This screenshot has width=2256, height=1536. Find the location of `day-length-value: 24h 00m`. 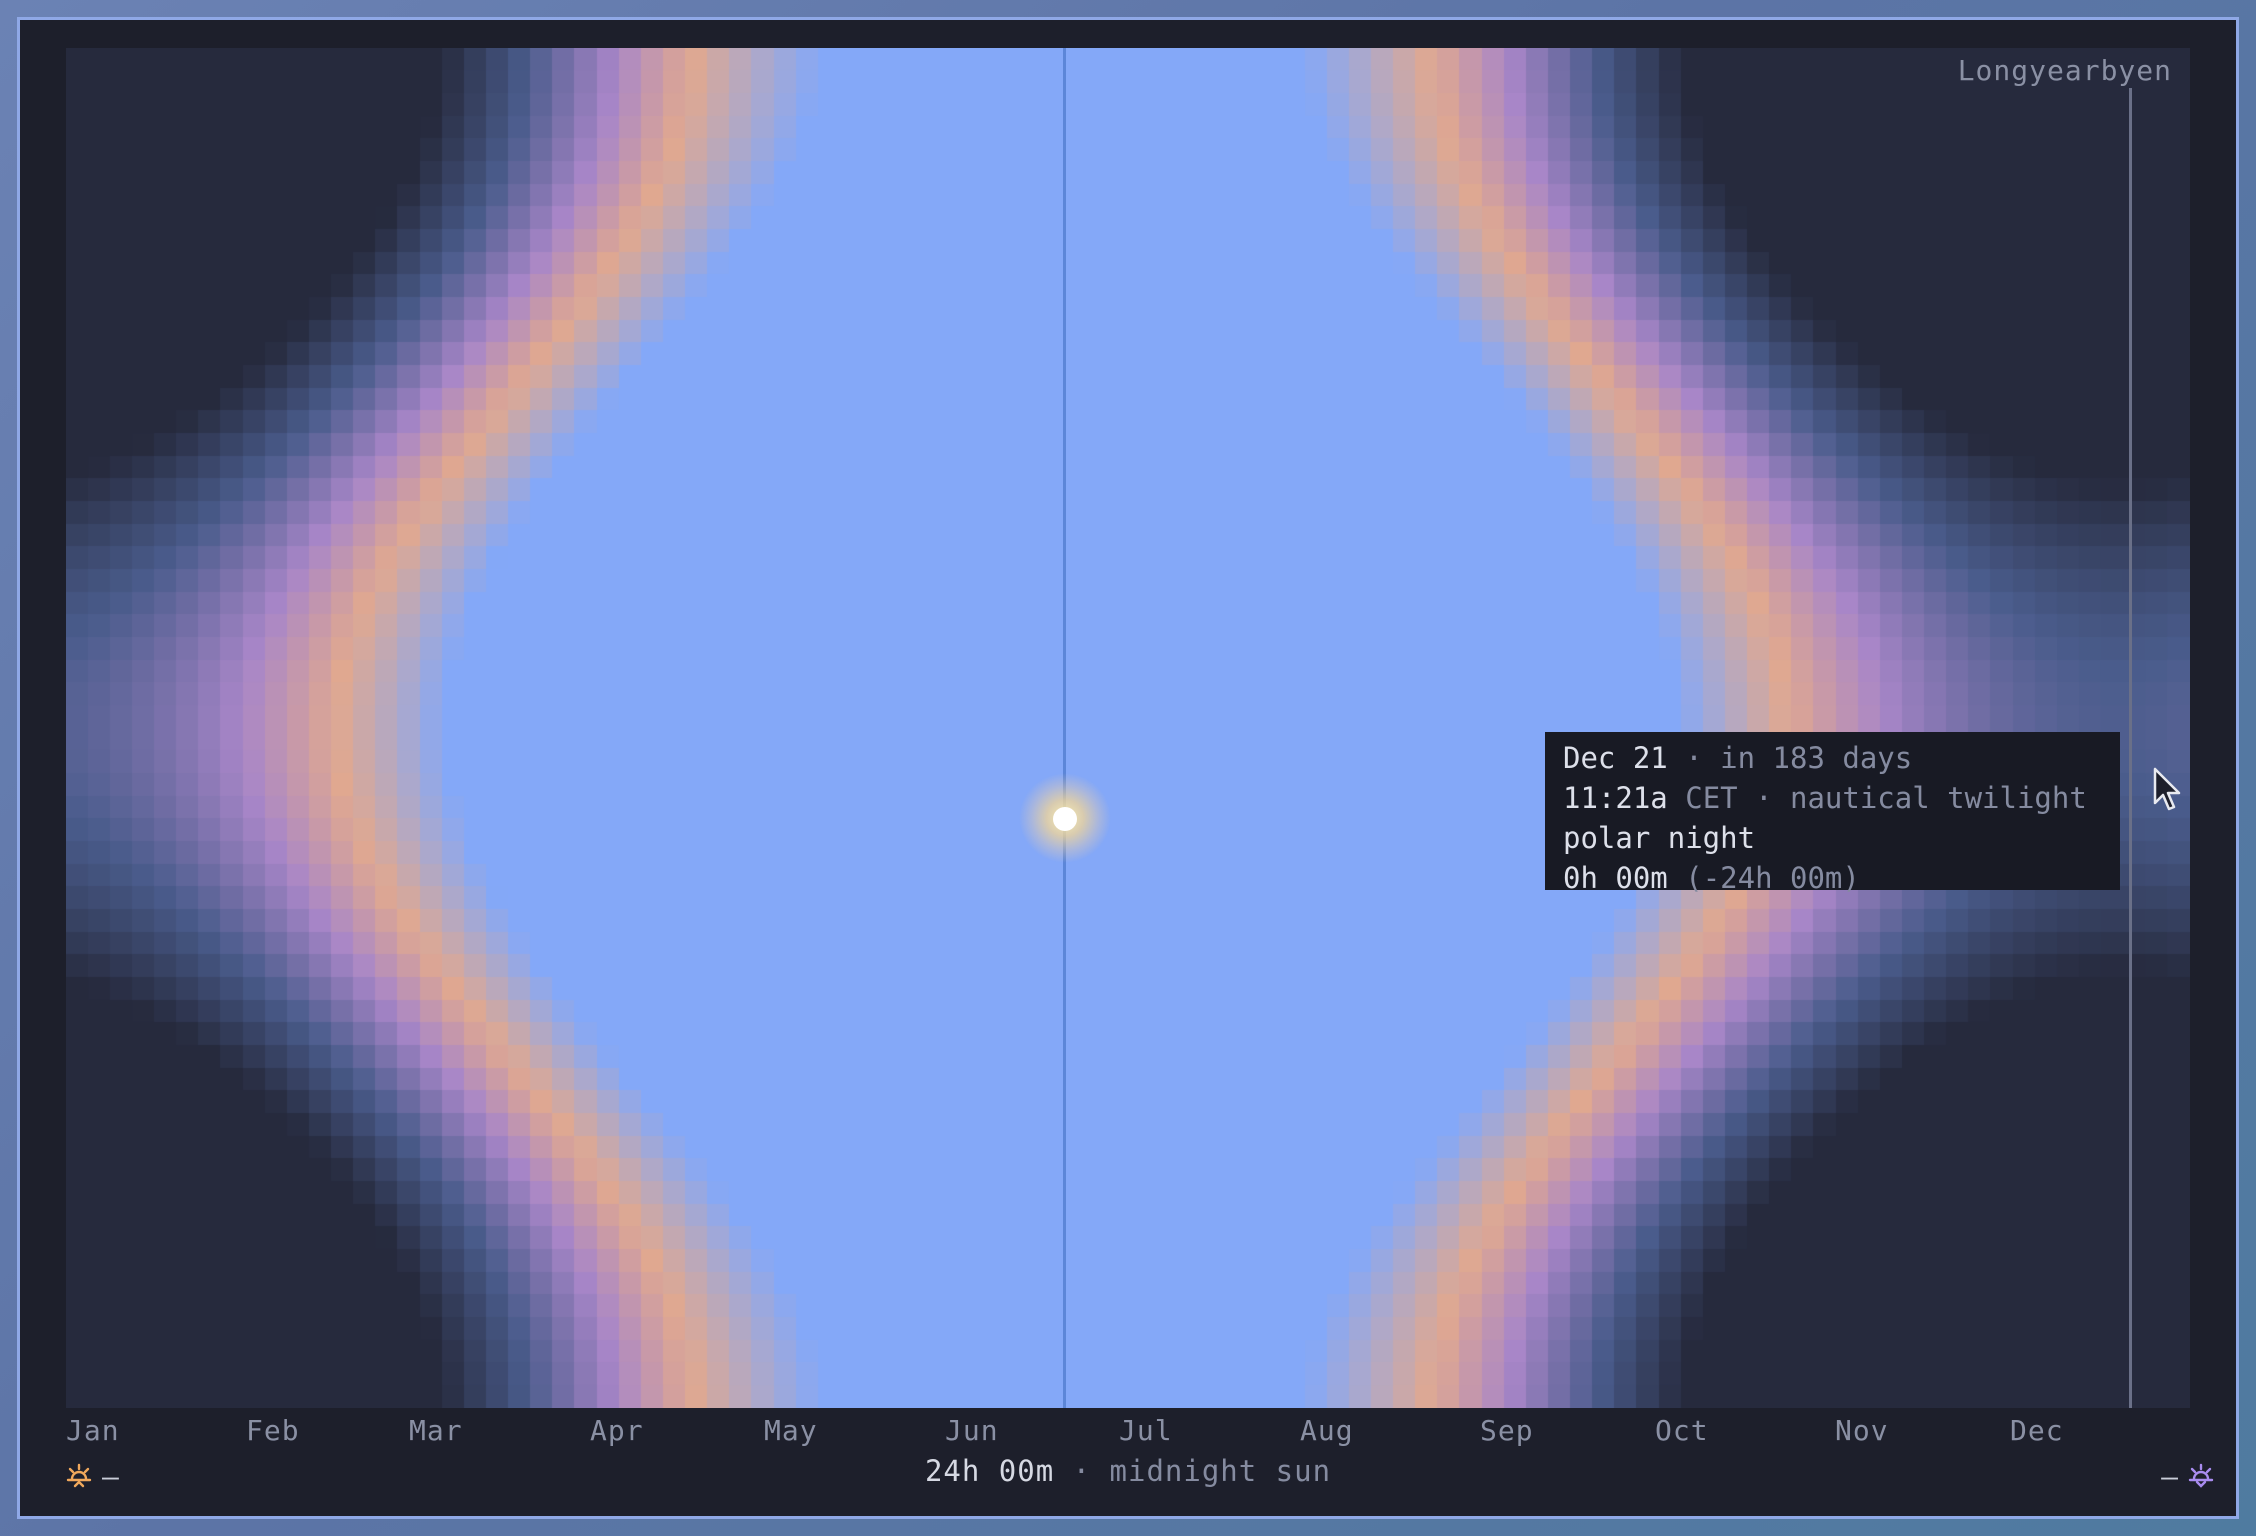

day-length-value: 24h 00m is located at coordinates (989, 1471).